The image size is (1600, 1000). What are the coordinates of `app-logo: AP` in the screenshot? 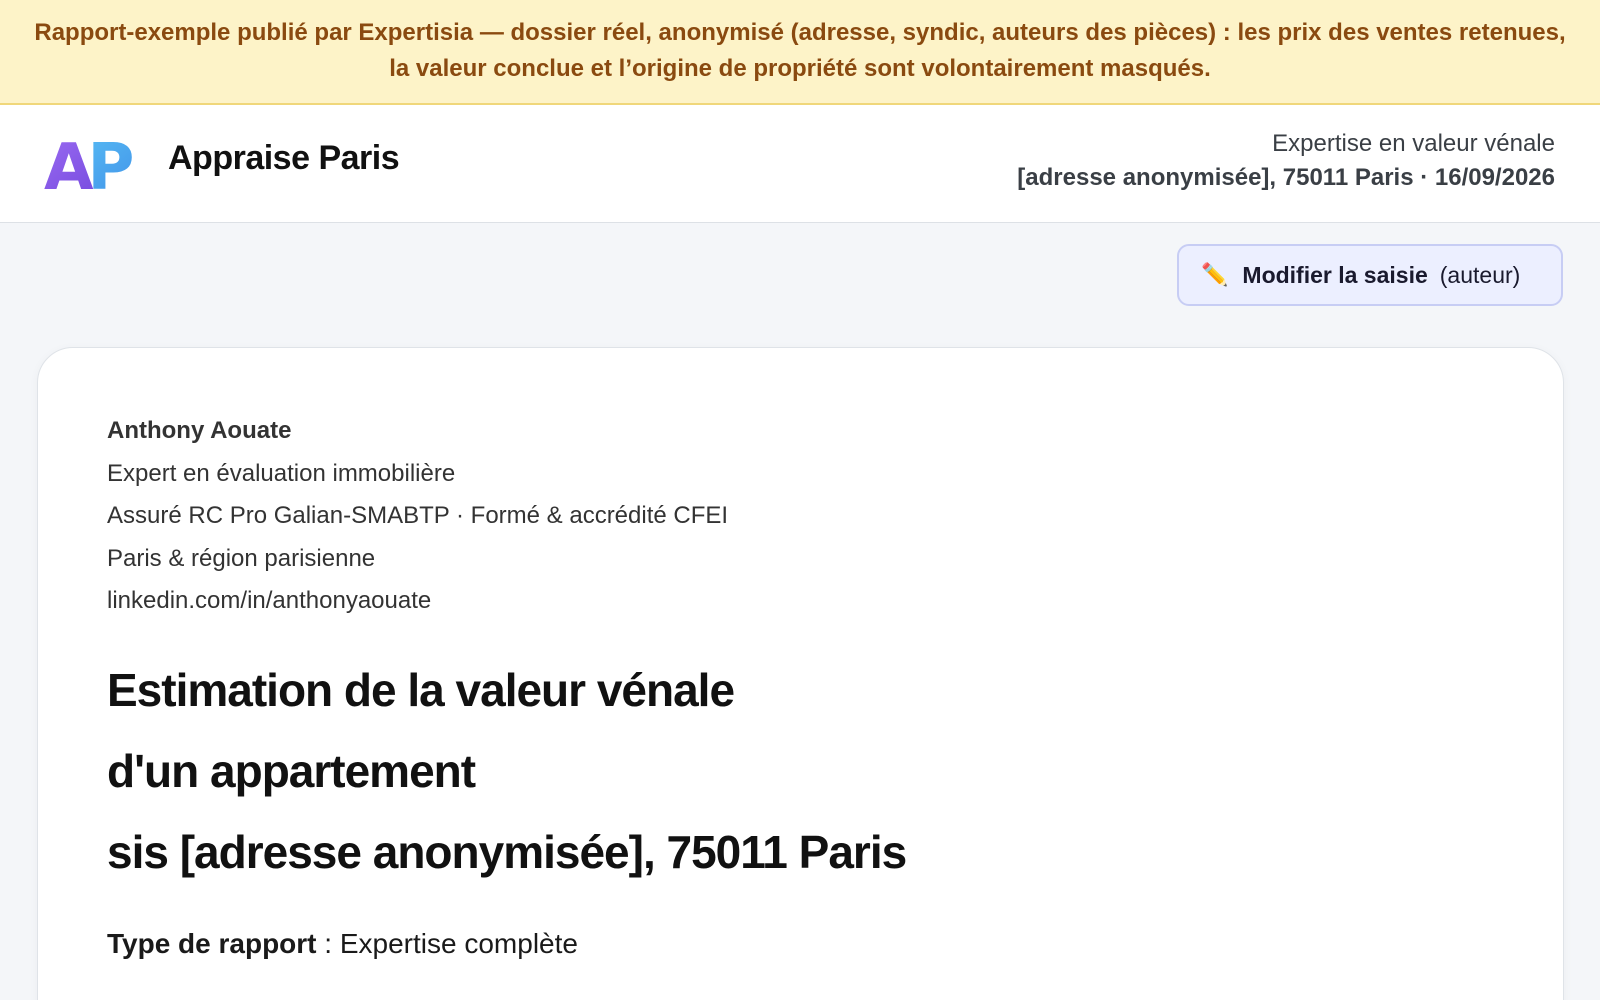 It's located at (94, 164).